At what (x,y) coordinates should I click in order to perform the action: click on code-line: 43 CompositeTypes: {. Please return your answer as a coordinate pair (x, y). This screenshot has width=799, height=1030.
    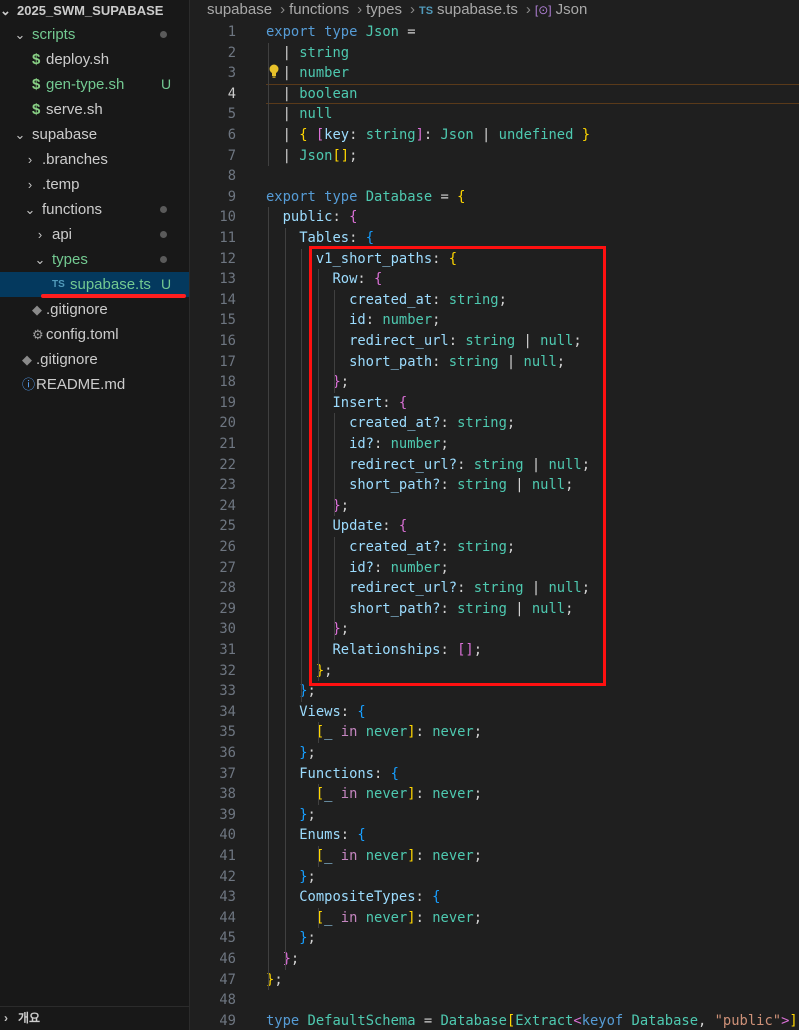
    Looking at the image, I should click on (494, 897).